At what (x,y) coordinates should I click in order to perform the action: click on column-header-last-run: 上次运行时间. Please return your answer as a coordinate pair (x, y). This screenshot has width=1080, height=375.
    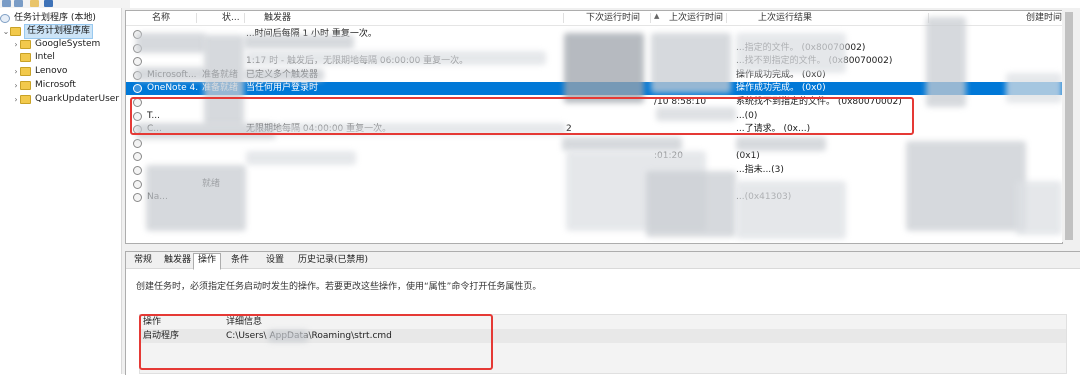
    Looking at the image, I should click on (696, 18).